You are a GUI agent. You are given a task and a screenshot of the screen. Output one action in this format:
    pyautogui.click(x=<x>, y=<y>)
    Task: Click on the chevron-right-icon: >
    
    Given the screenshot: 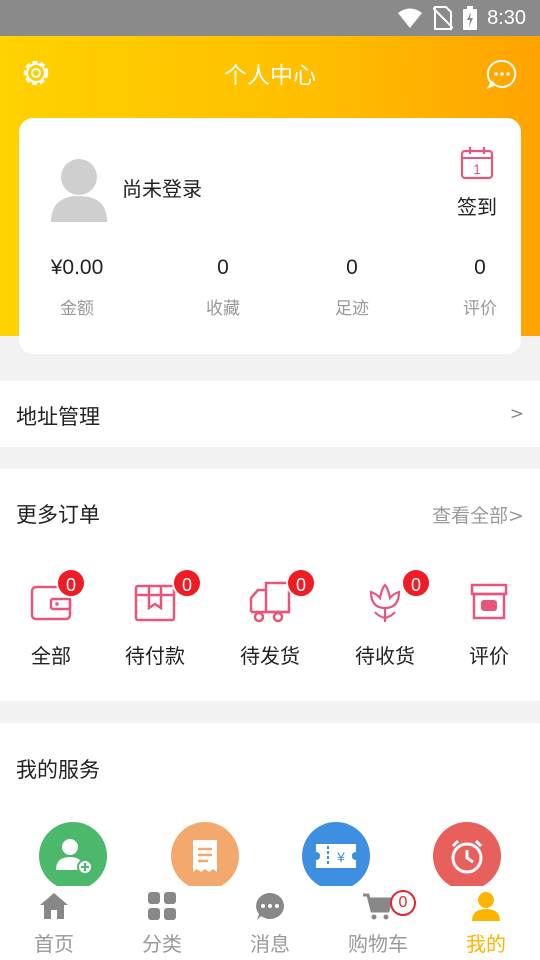 What is the action you would take?
    pyautogui.click(x=516, y=414)
    